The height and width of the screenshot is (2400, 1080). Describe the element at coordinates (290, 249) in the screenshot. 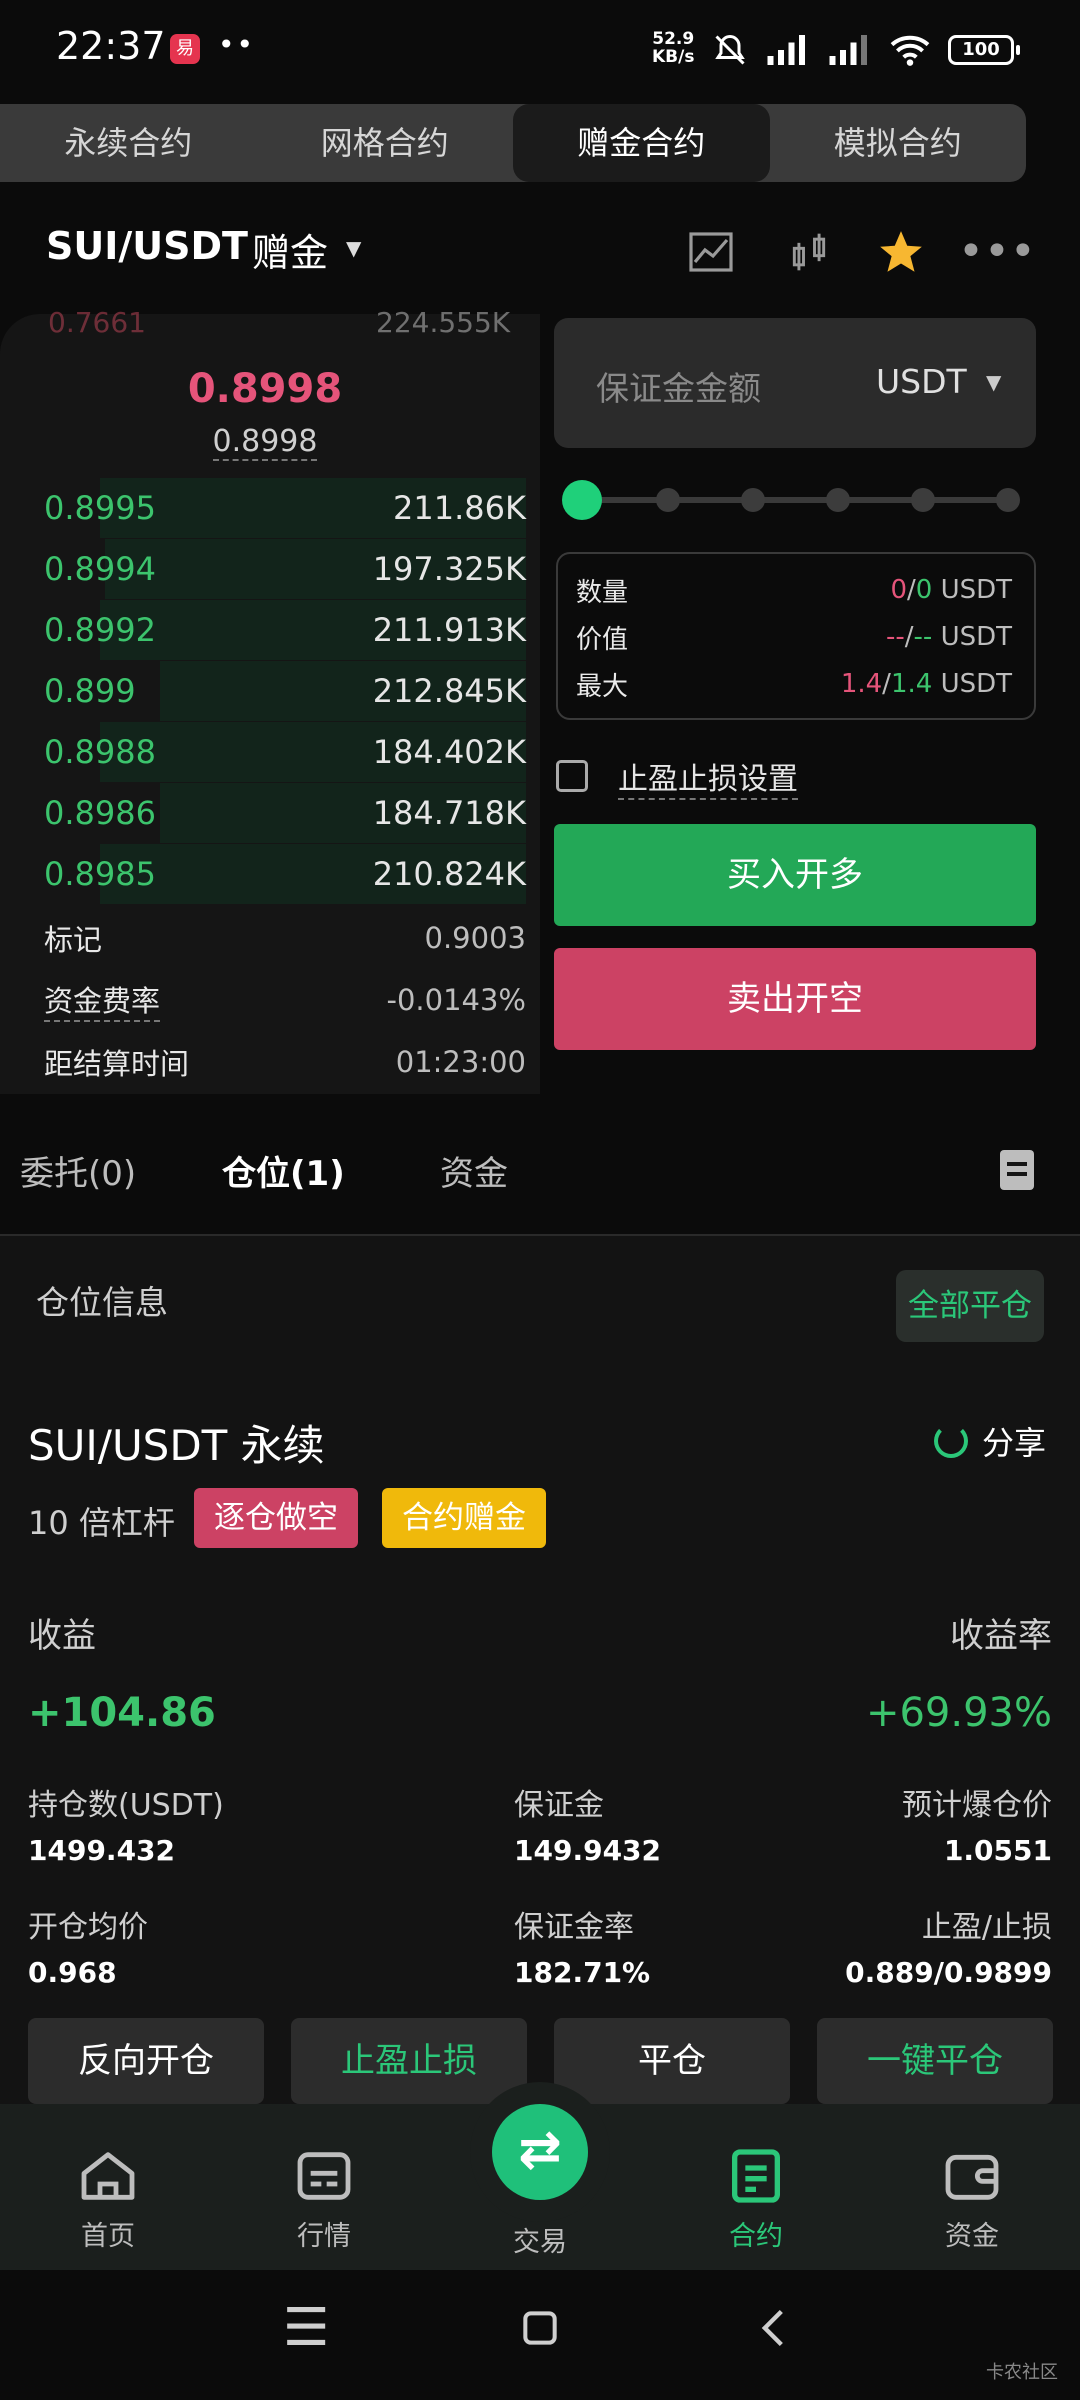

I see `mode-selector: 赠金` at that location.